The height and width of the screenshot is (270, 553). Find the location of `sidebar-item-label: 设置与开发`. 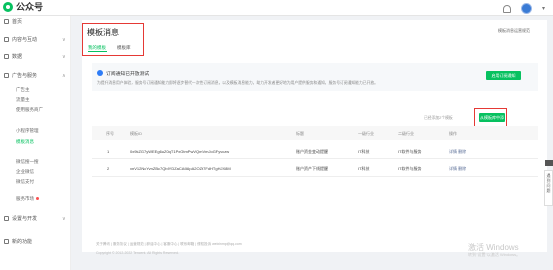

sidebar-item-label: 设置与开发 is located at coordinates (25, 219).